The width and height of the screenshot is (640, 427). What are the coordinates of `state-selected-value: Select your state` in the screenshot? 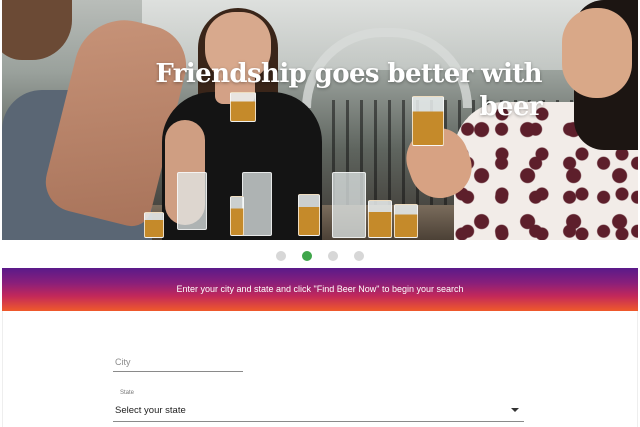 It's located at (150, 410).